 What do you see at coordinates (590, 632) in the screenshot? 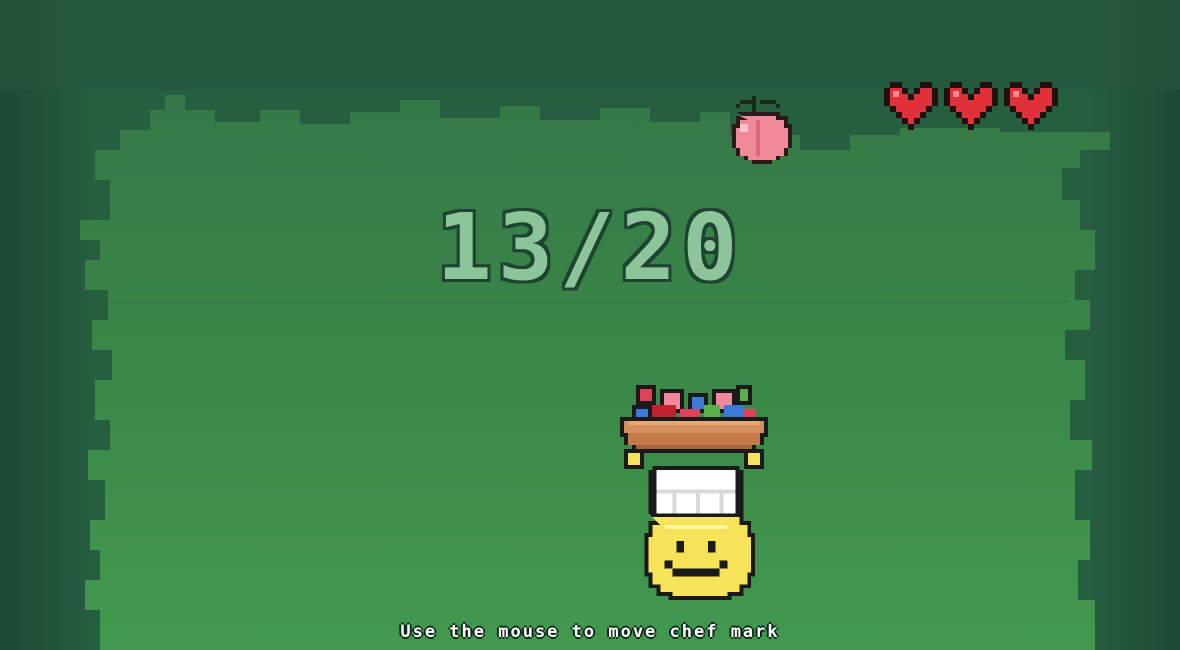
I see `instruction-text: Use the mouse to move chef mark` at bounding box center [590, 632].